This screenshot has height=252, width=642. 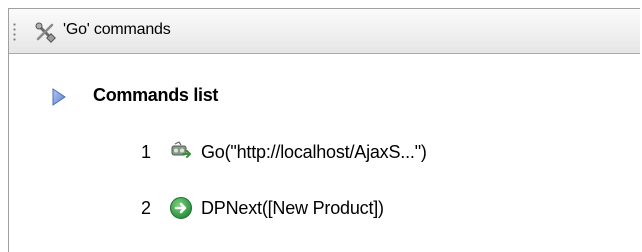 What do you see at coordinates (145, 152) in the screenshot?
I see `command-number: 1` at bounding box center [145, 152].